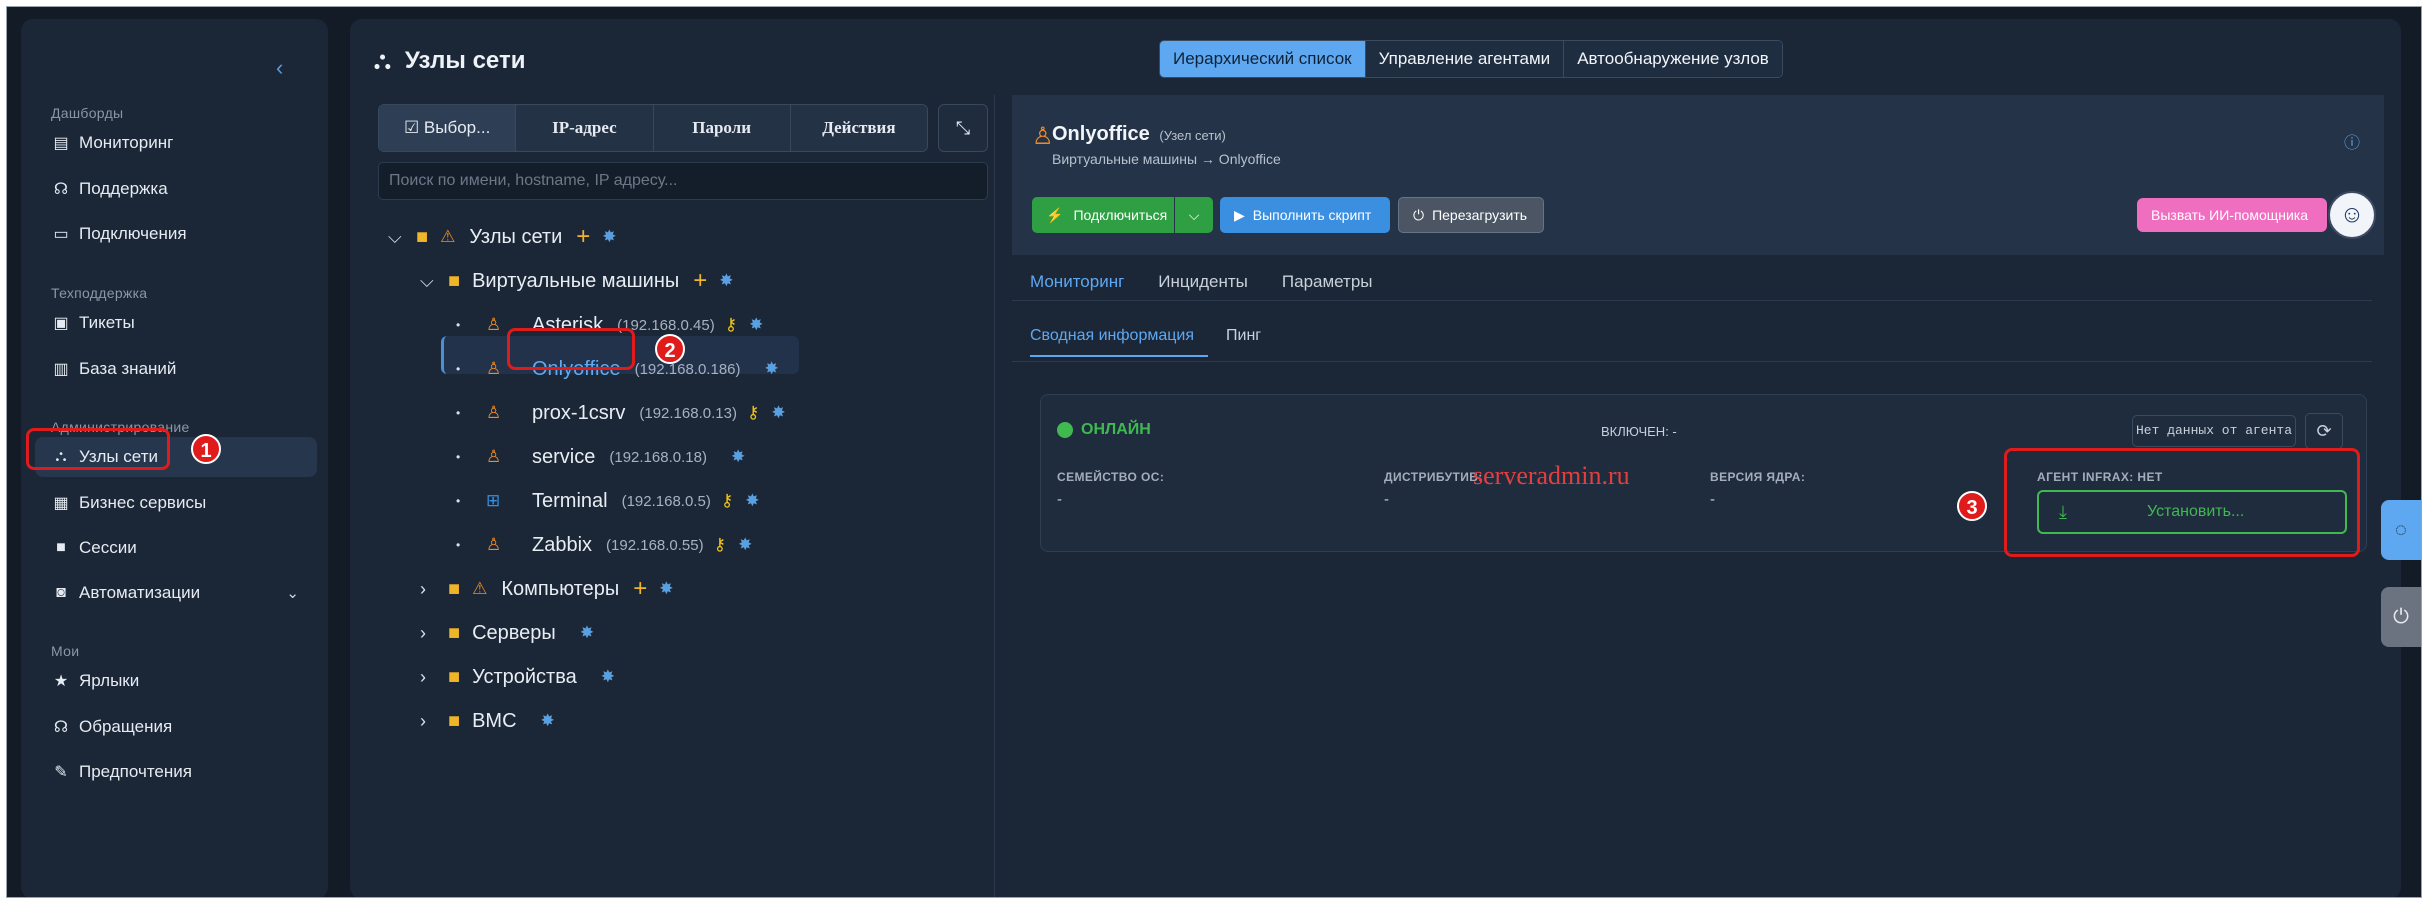 The width and height of the screenshot is (2428, 904). I want to click on host-ip: (192.168.0.18), so click(658, 457).